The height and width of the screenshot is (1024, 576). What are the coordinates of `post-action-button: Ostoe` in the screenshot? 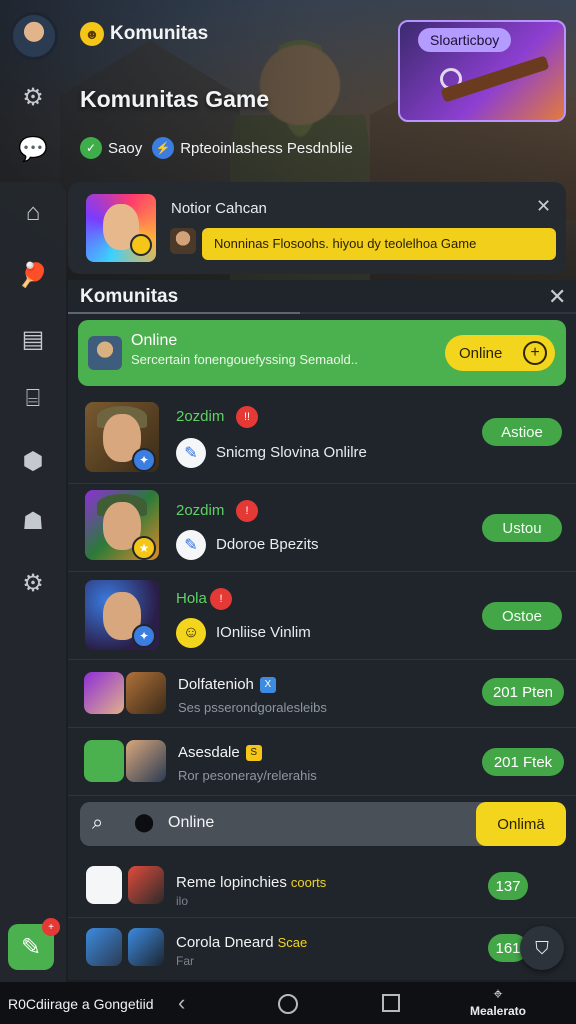 It's located at (522, 616).